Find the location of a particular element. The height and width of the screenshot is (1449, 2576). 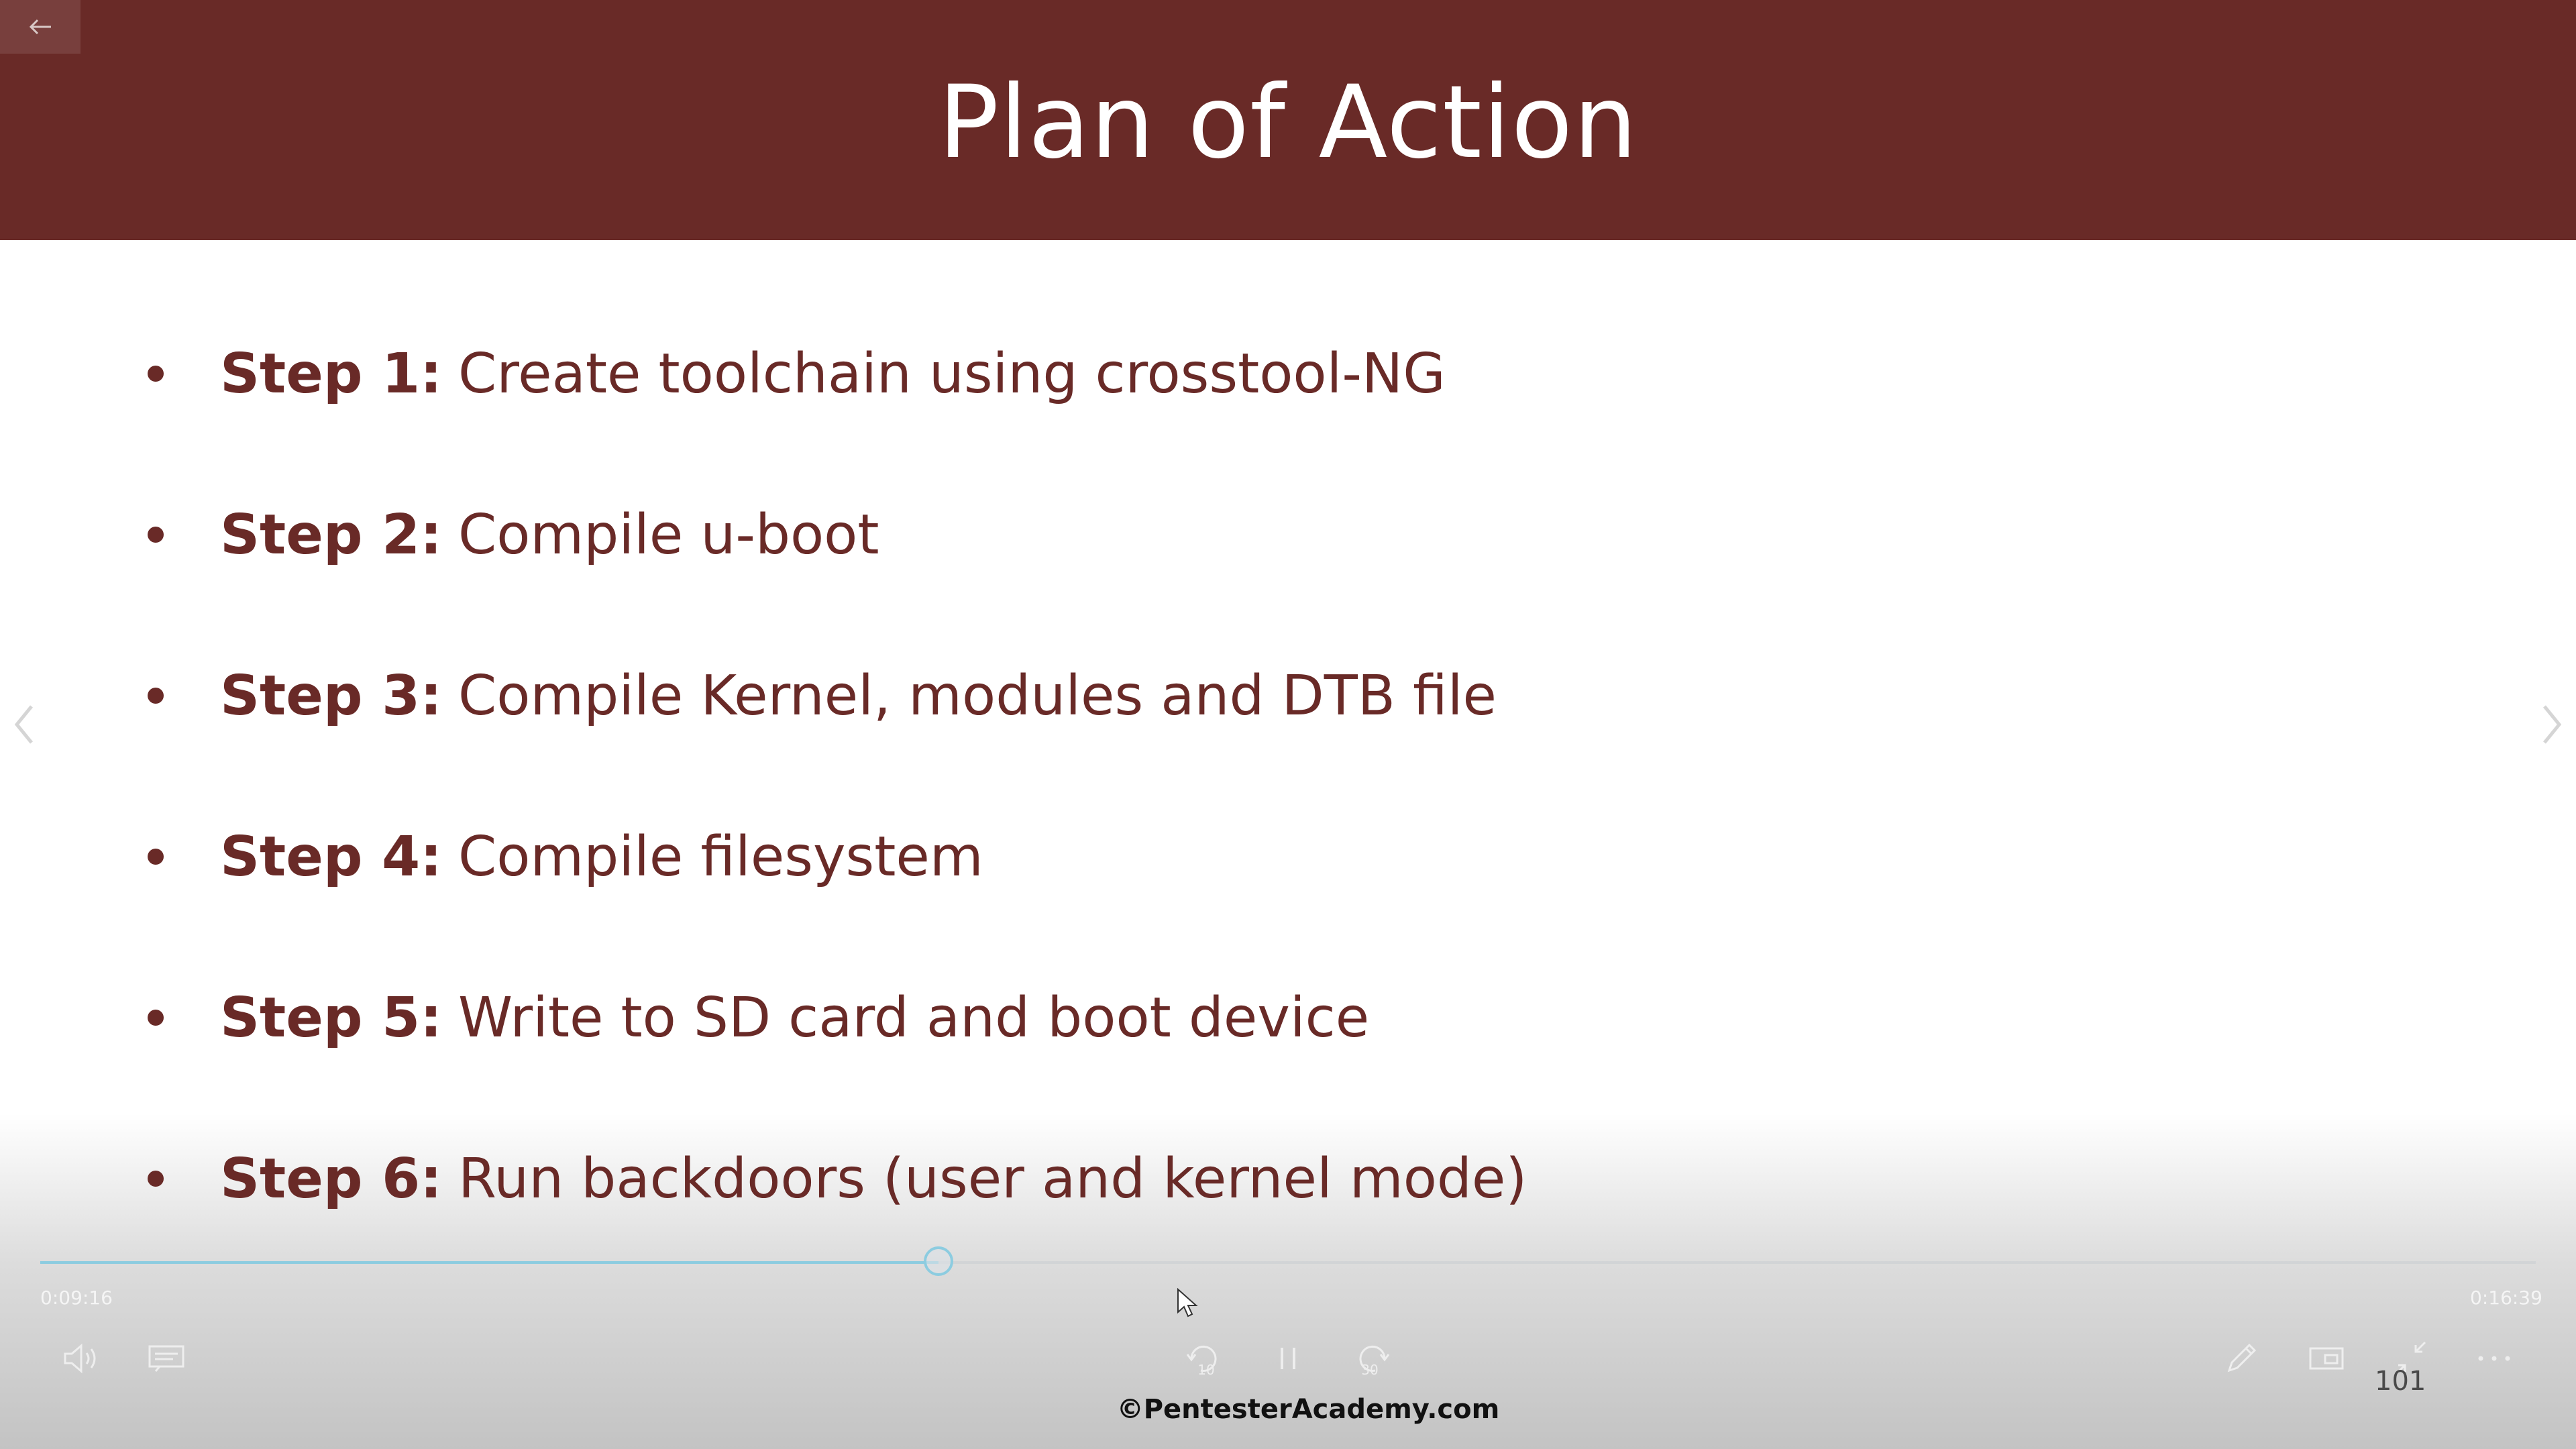

chevron-right-icon is located at coordinates (2552, 724).